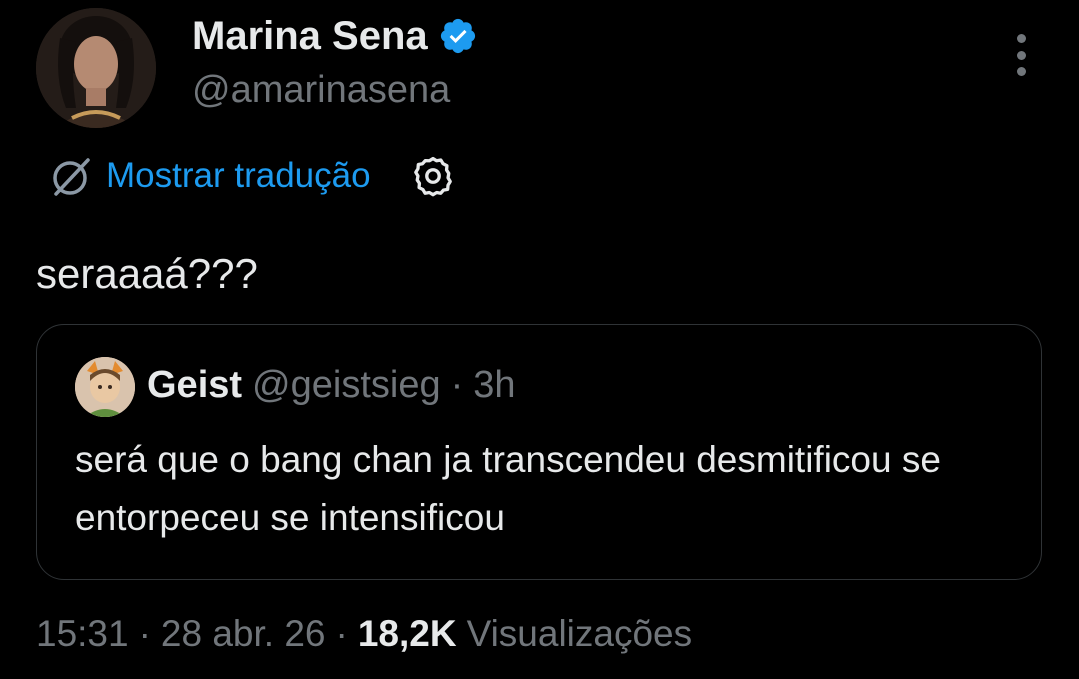  Describe the element at coordinates (82, 634) in the screenshot. I see `tweet-time: 15:31` at that location.